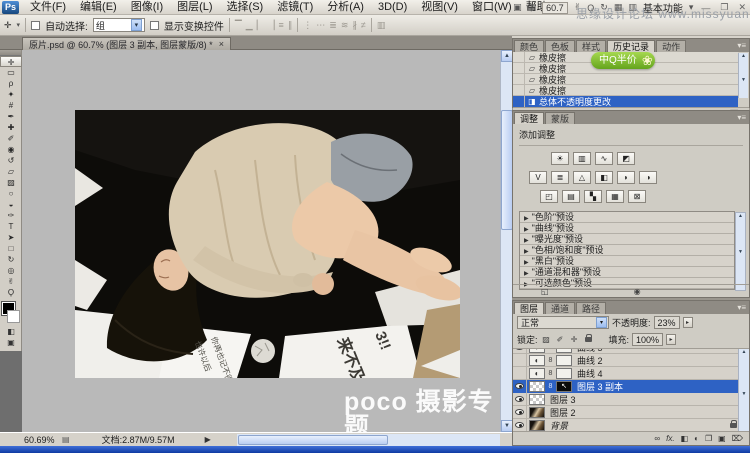 This screenshot has width=750, height=453. I want to click on tab-close-icon: ×, so click(221, 44).